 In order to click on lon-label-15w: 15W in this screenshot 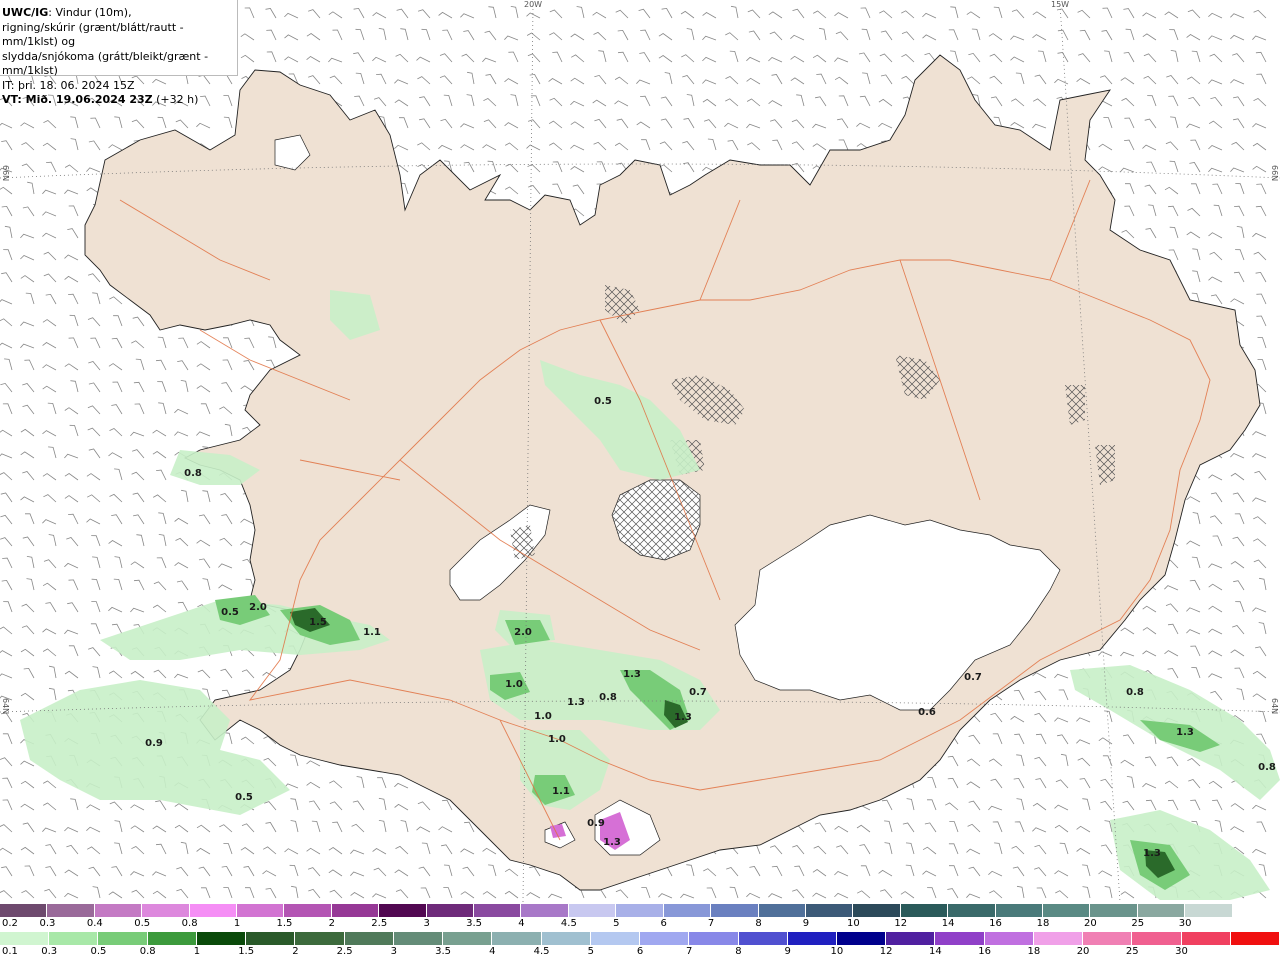, I will do `click(1060, 4)`.